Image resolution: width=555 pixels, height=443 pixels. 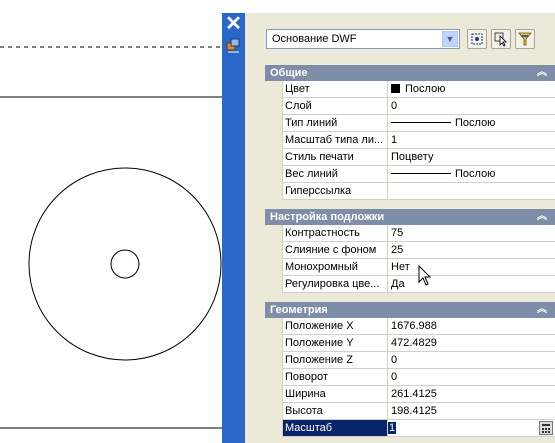 What do you see at coordinates (335, 326) in the screenshot?
I see `property-name: Положение X` at bounding box center [335, 326].